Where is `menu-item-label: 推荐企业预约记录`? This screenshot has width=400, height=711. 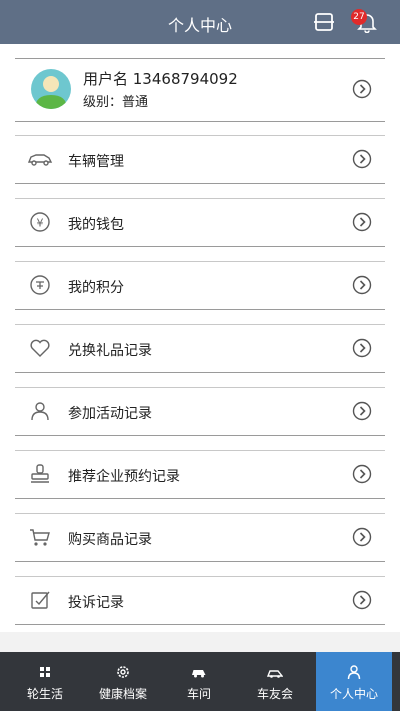 menu-item-label: 推荐企业预约记录 is located at coordinates (124, 477).